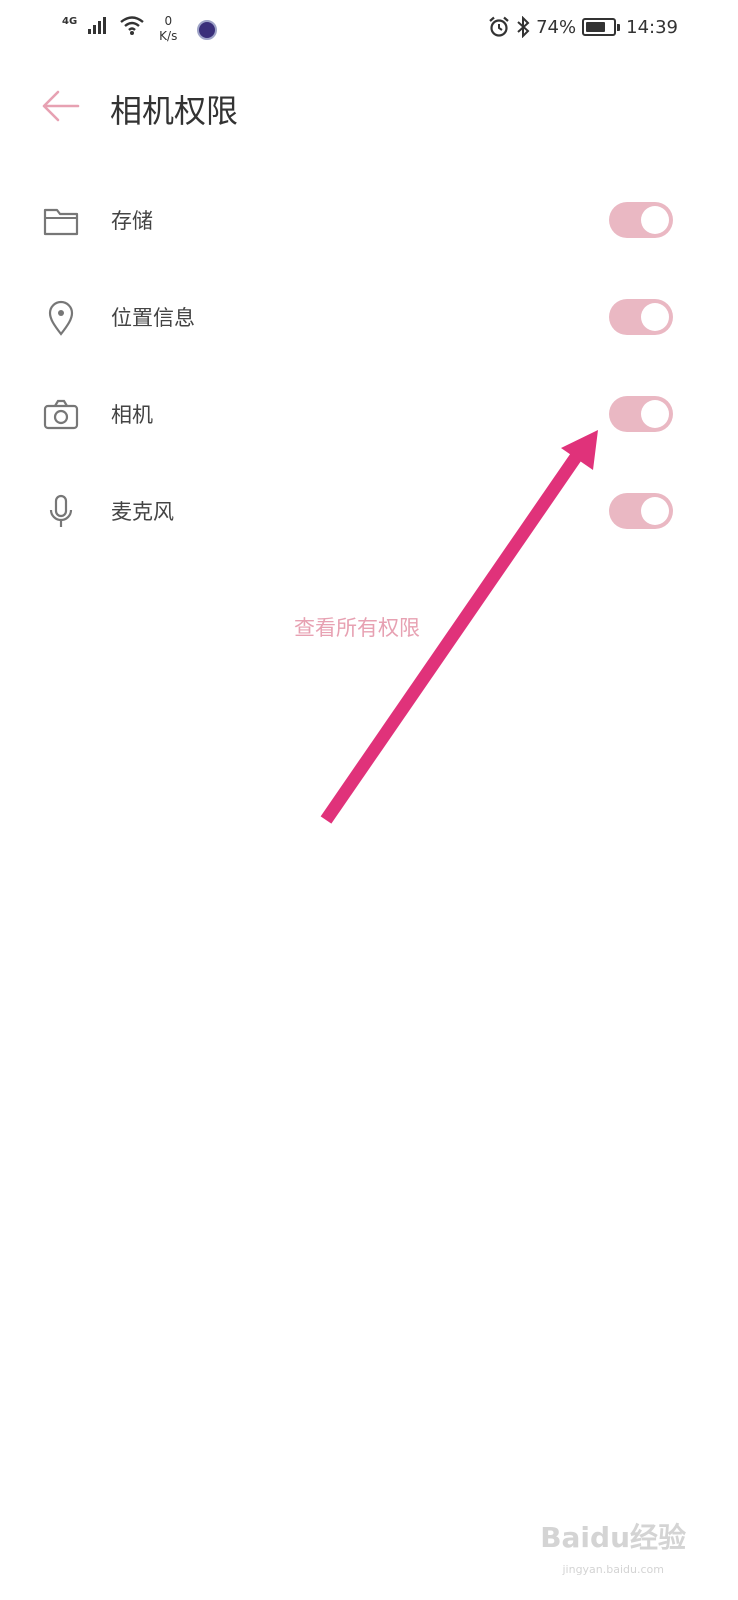 This screenshot has height=1600, width=738. Describe the element at coordinates (61, 222) in the screenshot. I see `folder-icon` at that location.